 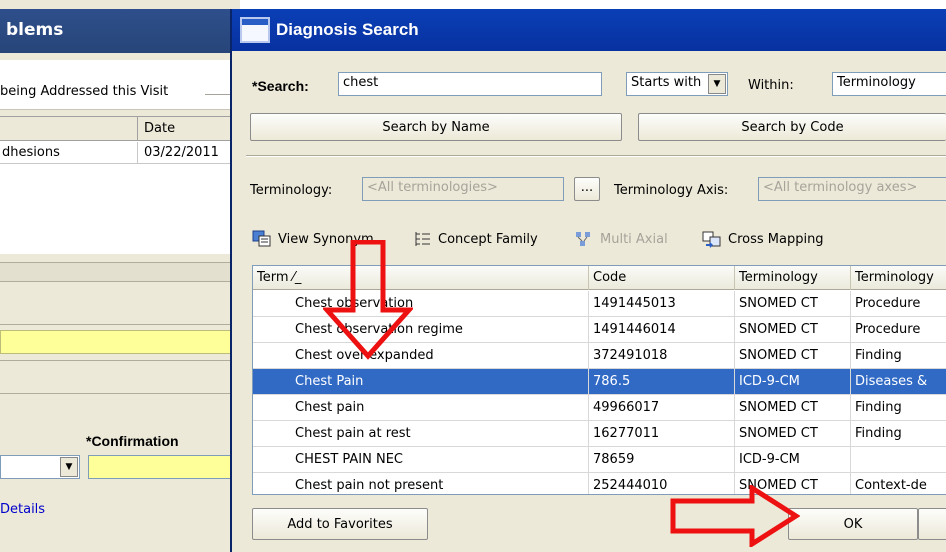 What do you see at coordinates (662, 304) in the screenshot?
I see `code-cell: 1491445013` at bounding box center [662, 304].